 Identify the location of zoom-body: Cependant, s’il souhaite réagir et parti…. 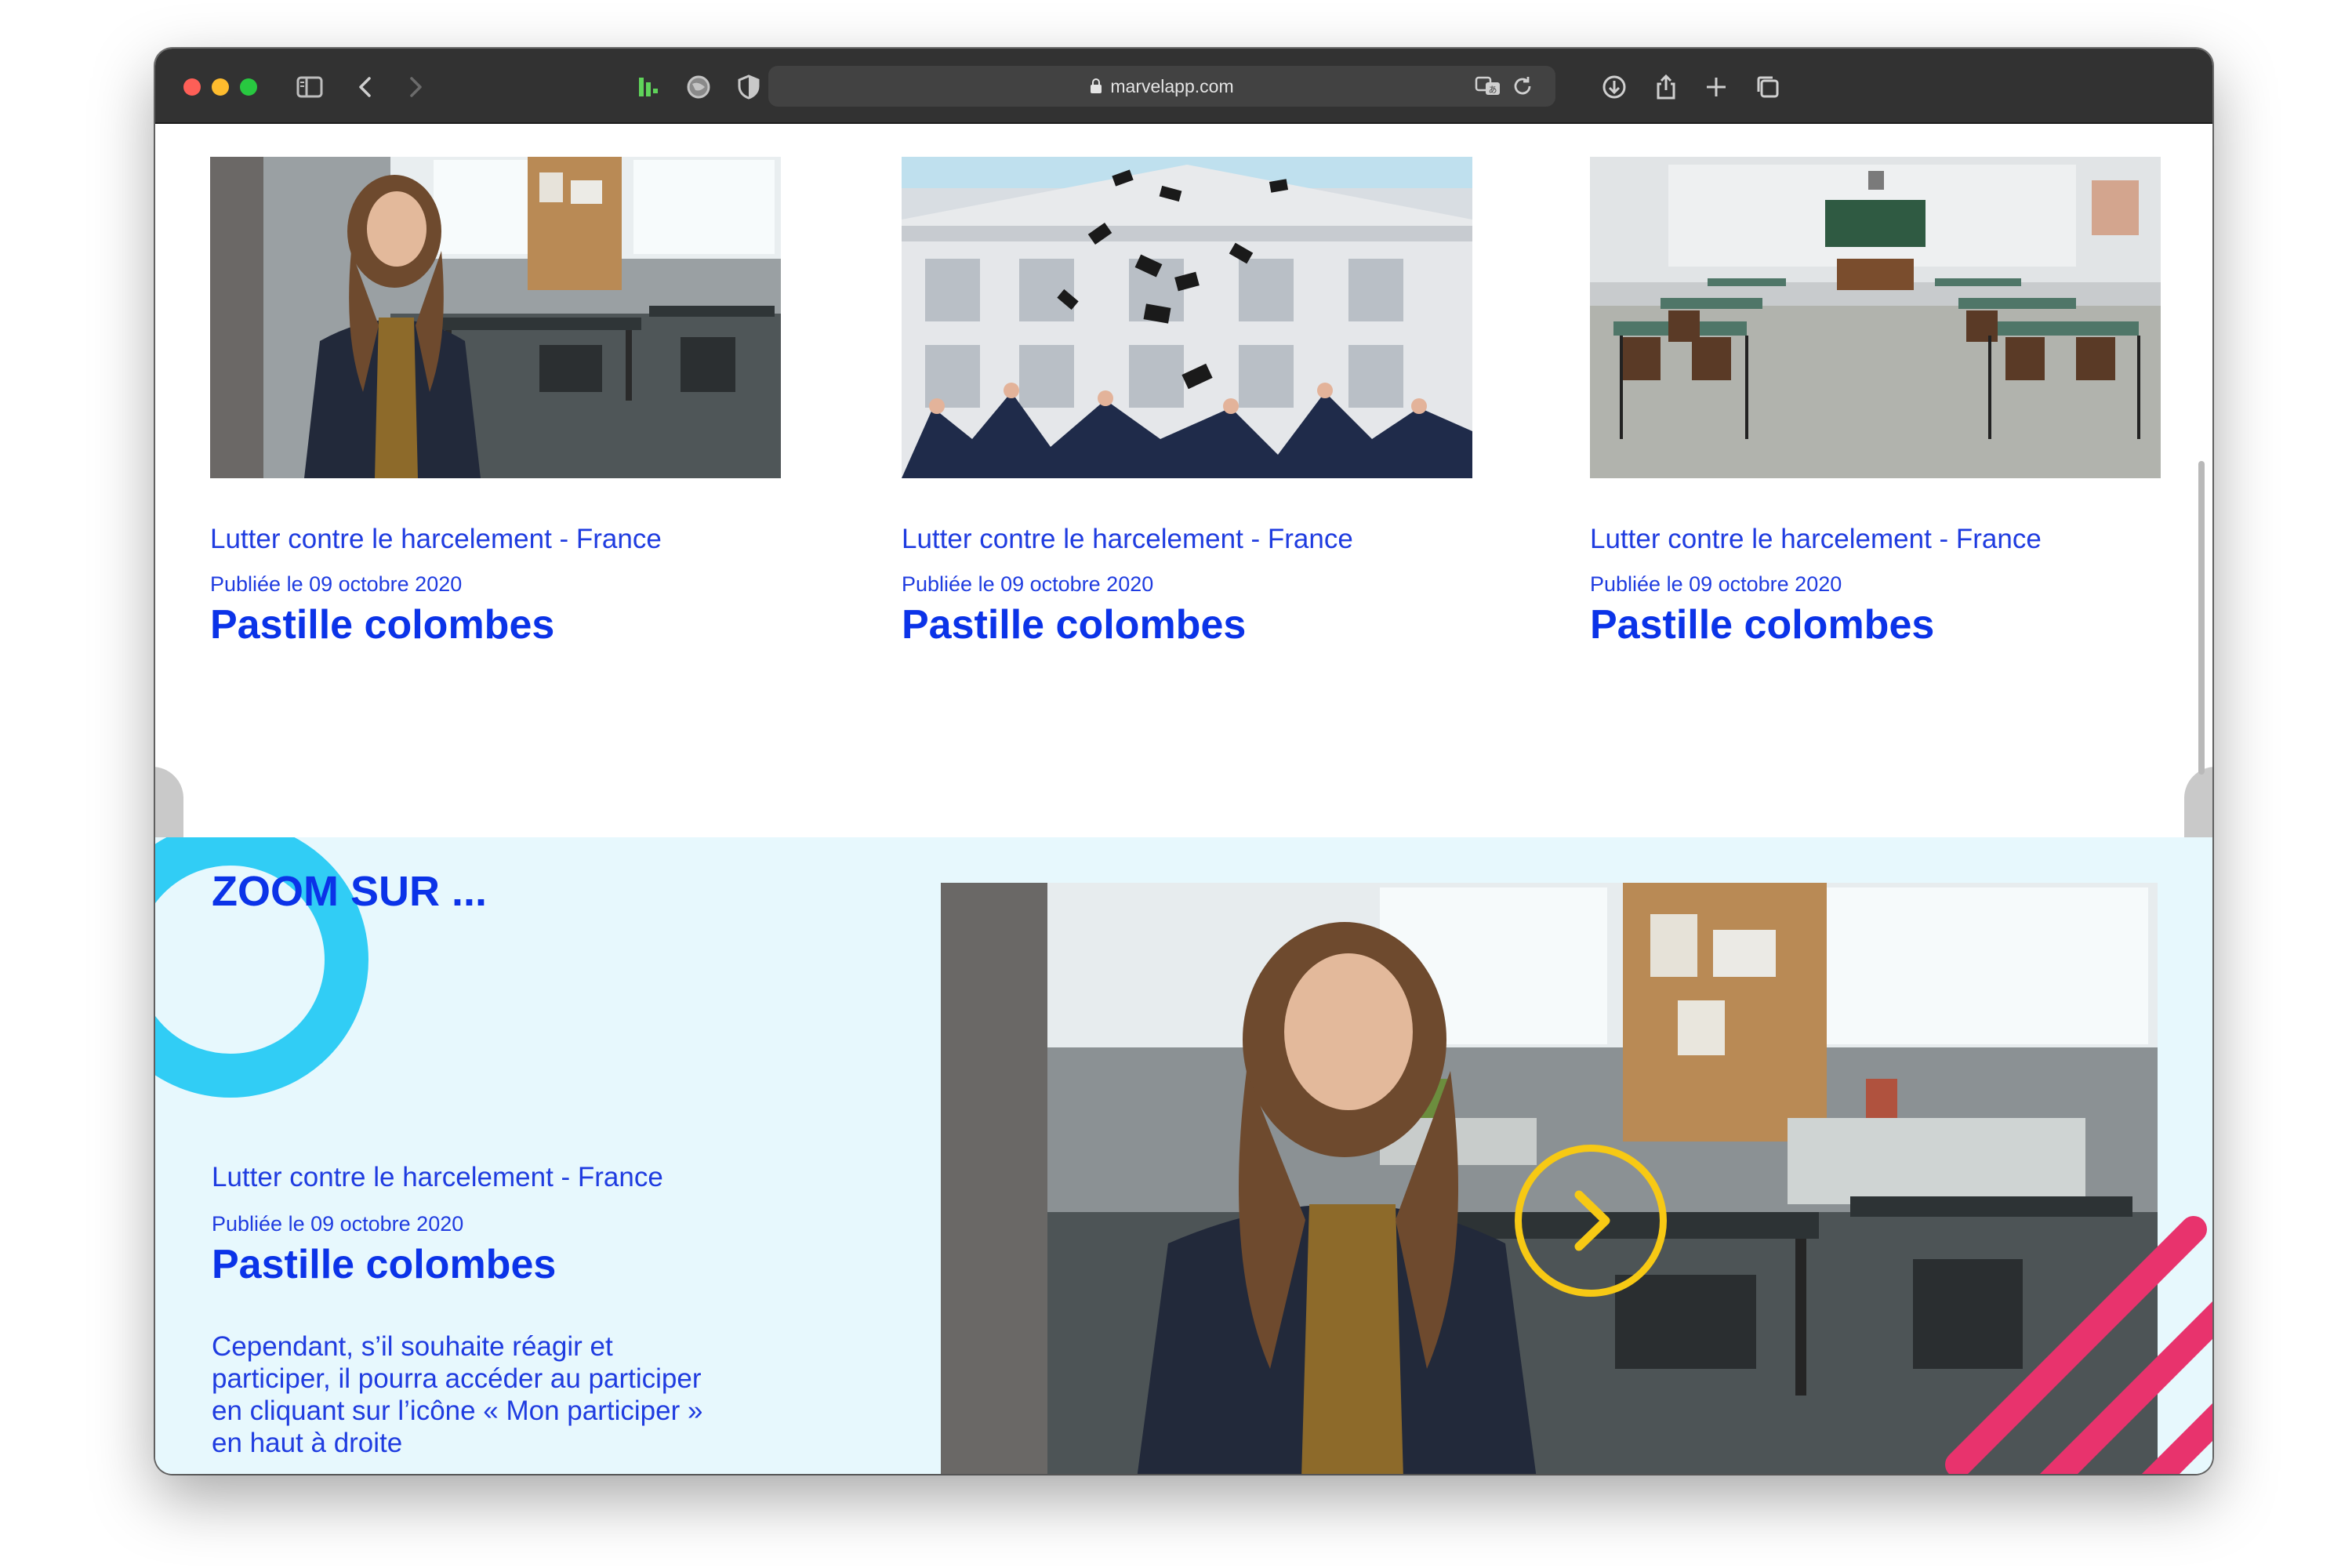
(457, 1394).